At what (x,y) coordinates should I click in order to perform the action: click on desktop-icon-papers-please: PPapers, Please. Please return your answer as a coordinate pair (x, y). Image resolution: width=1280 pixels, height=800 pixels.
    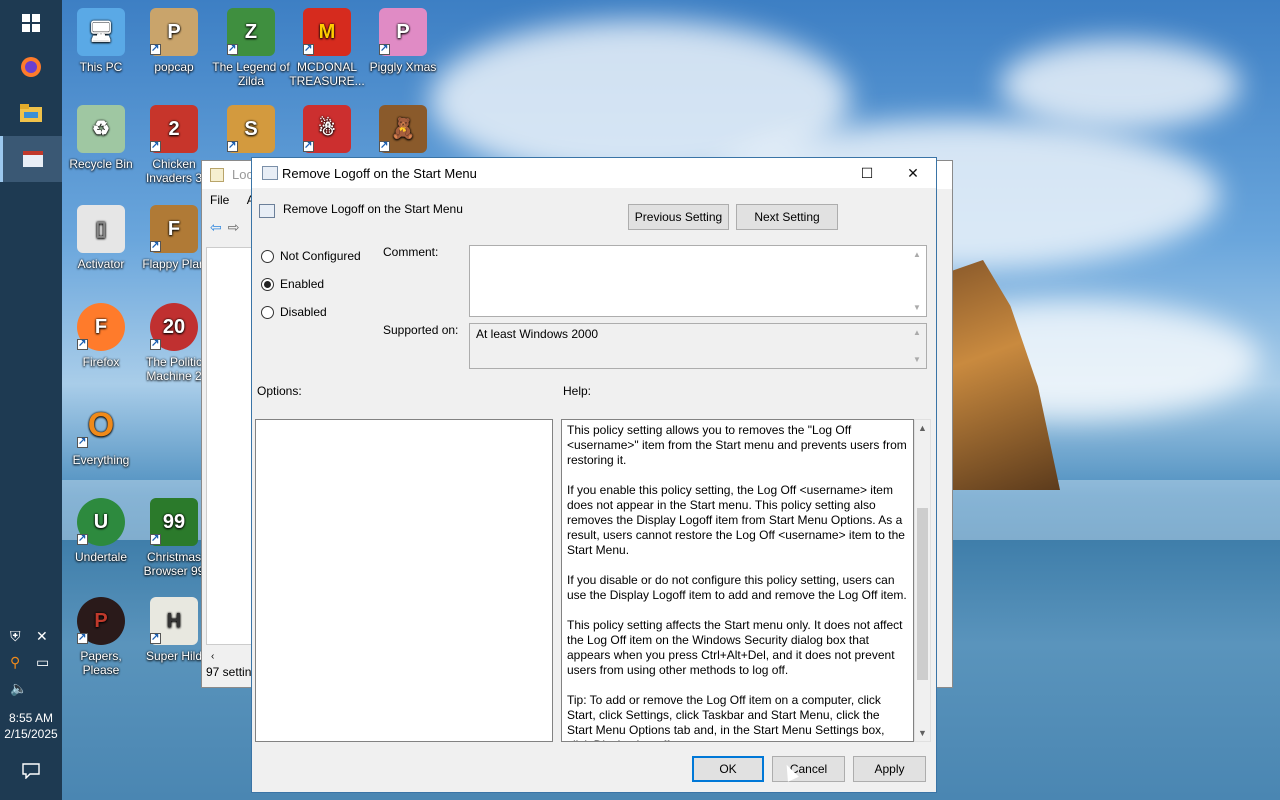
    Looking at the image, I should click on (101, 637).